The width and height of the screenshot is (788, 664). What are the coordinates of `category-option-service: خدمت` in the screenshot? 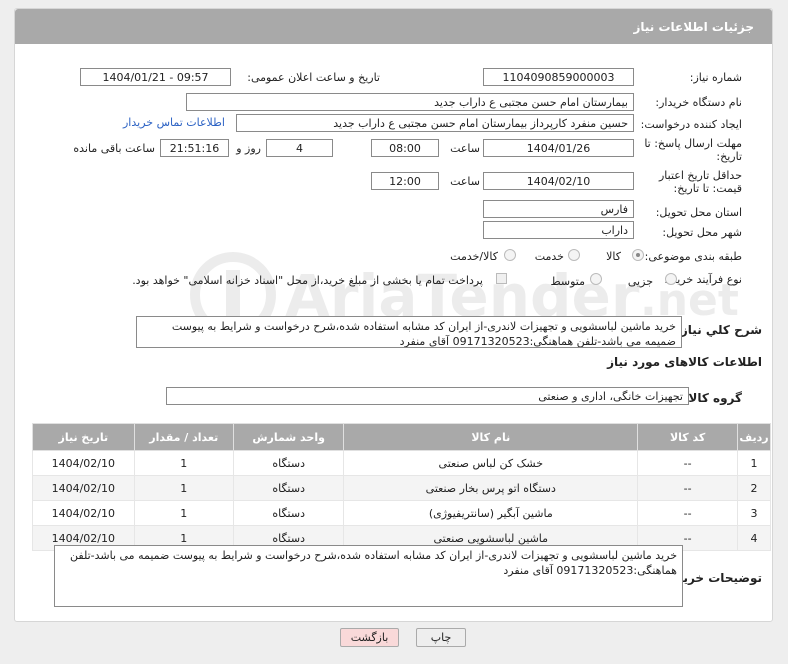 It's located at (549, 256).